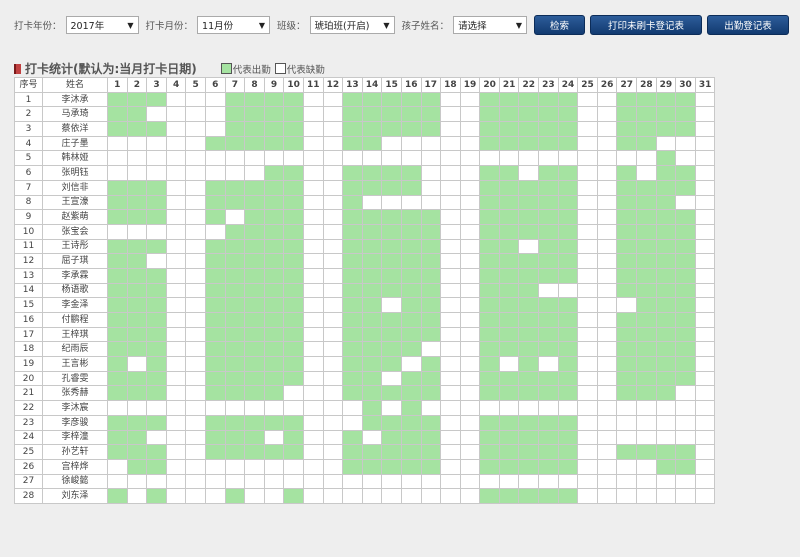 The height and width of the screenshot is (557, 800). What do you see at coordinates (646, 25) in the screenshot?
I see `print-unswiped-button: 打印未刷卡登记表` at bounding box center [646, 25].